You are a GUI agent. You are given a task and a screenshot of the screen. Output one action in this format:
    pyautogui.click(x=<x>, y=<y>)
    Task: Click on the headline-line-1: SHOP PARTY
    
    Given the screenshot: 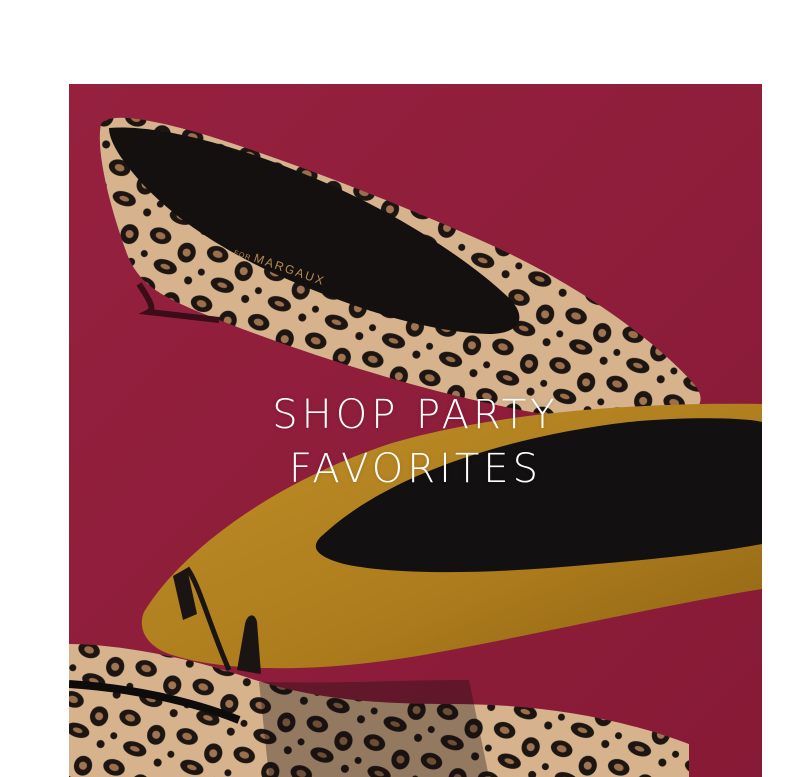 What is the action you would take?
    pyautogui.click(x=415, y=415)
    